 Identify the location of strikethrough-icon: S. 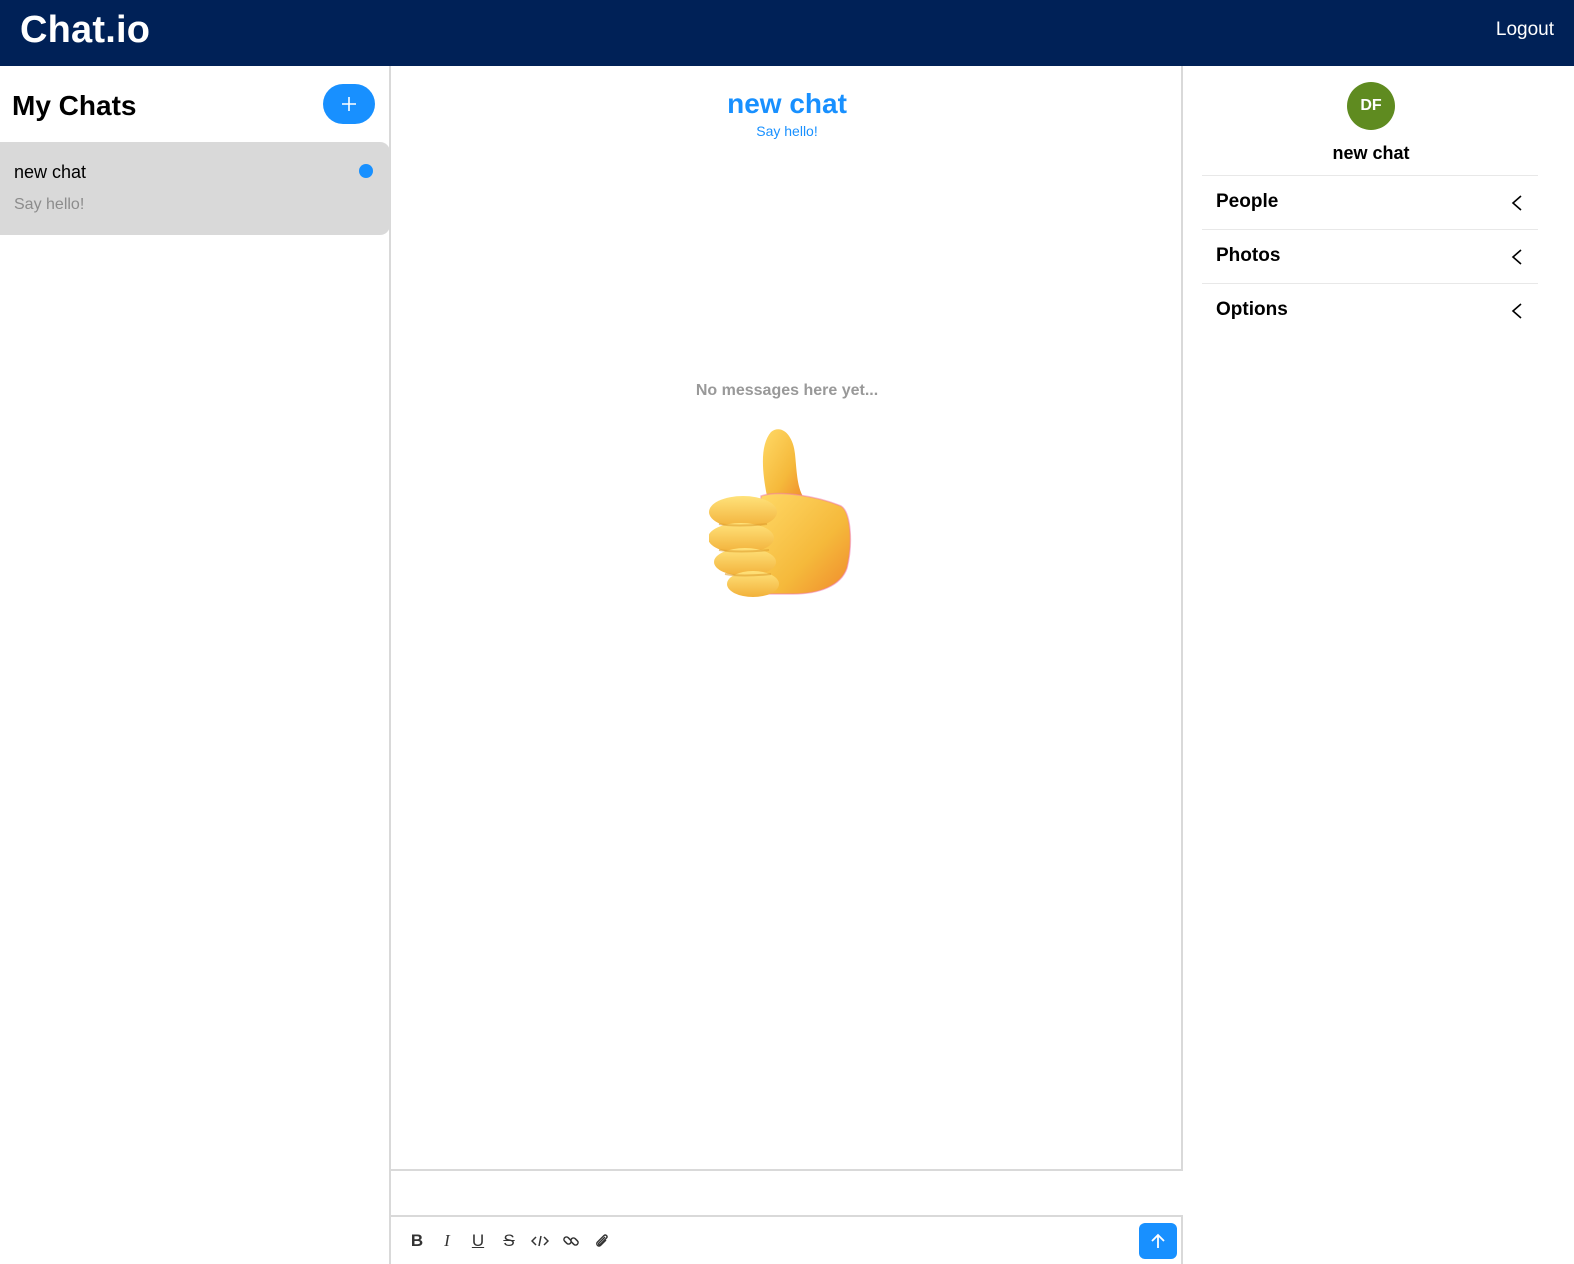
(509, 1241).